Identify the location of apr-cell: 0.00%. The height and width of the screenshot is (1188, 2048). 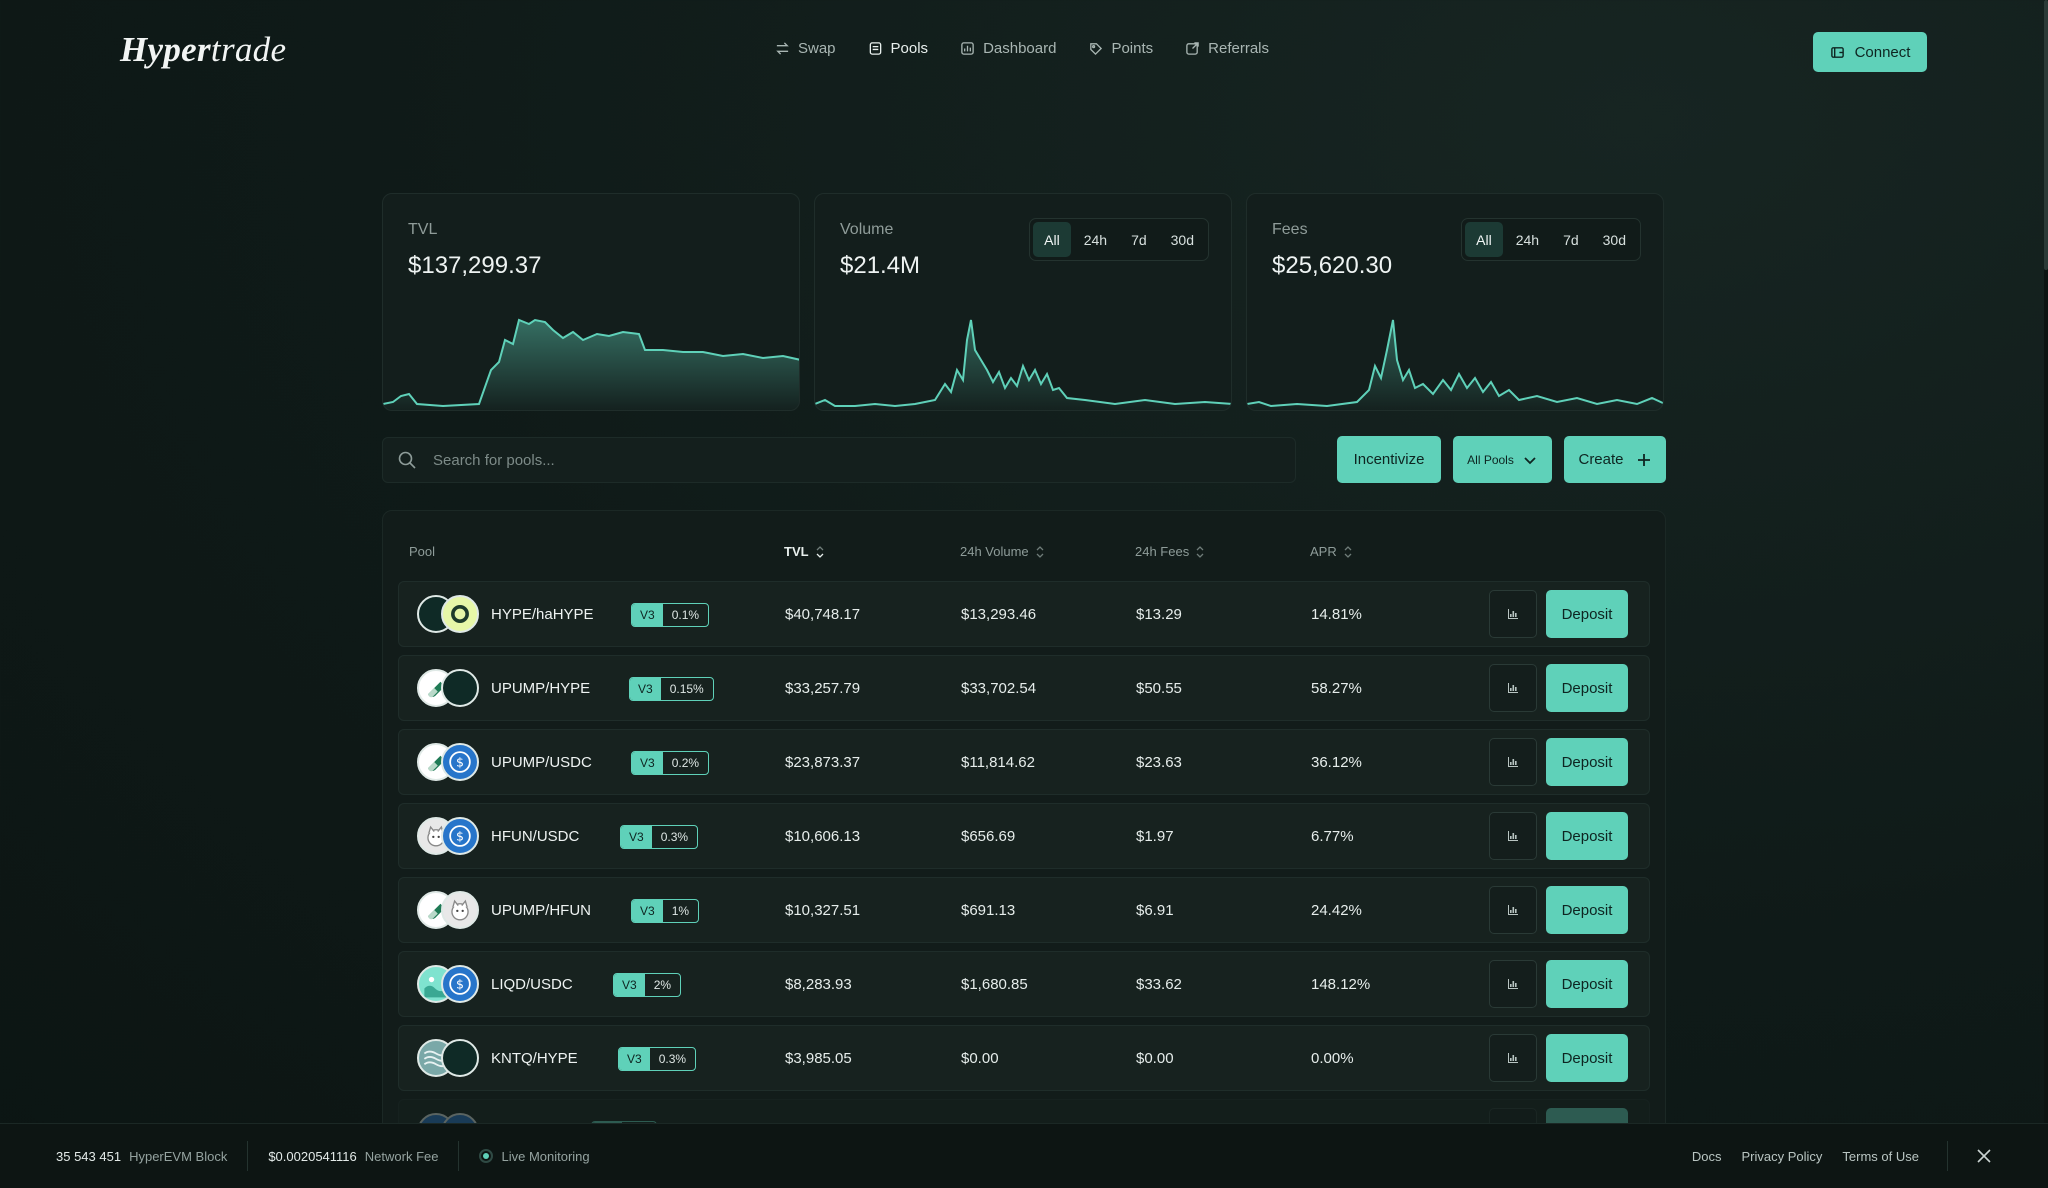
(1332, 1058).